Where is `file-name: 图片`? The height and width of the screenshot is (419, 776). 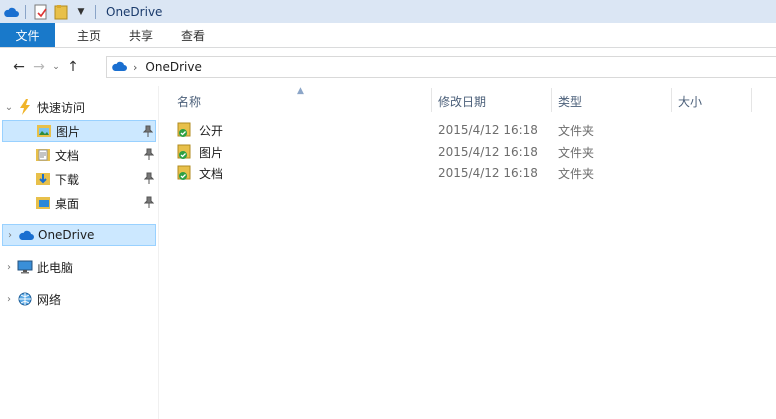 file-name: 图片 is located at coordinates (211, 152).